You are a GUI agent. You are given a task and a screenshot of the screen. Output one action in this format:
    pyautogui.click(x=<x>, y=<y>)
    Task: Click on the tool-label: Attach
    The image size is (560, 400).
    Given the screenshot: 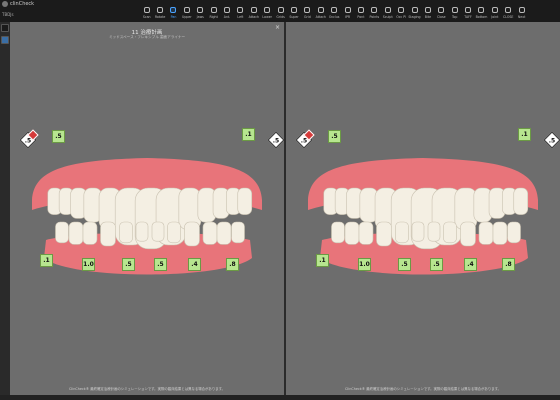 What is the action you would take?
    pyautogui.click(x=253, y=17)
    